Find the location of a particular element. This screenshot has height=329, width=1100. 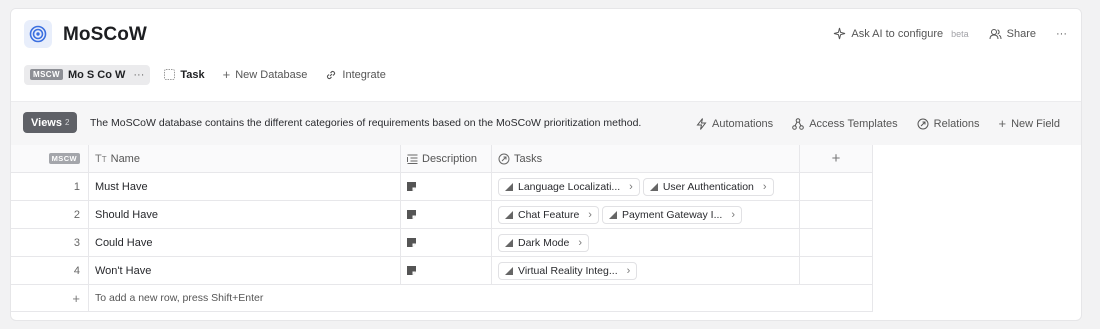

new-field-label: New Field is located at coordinates (1035, 123).